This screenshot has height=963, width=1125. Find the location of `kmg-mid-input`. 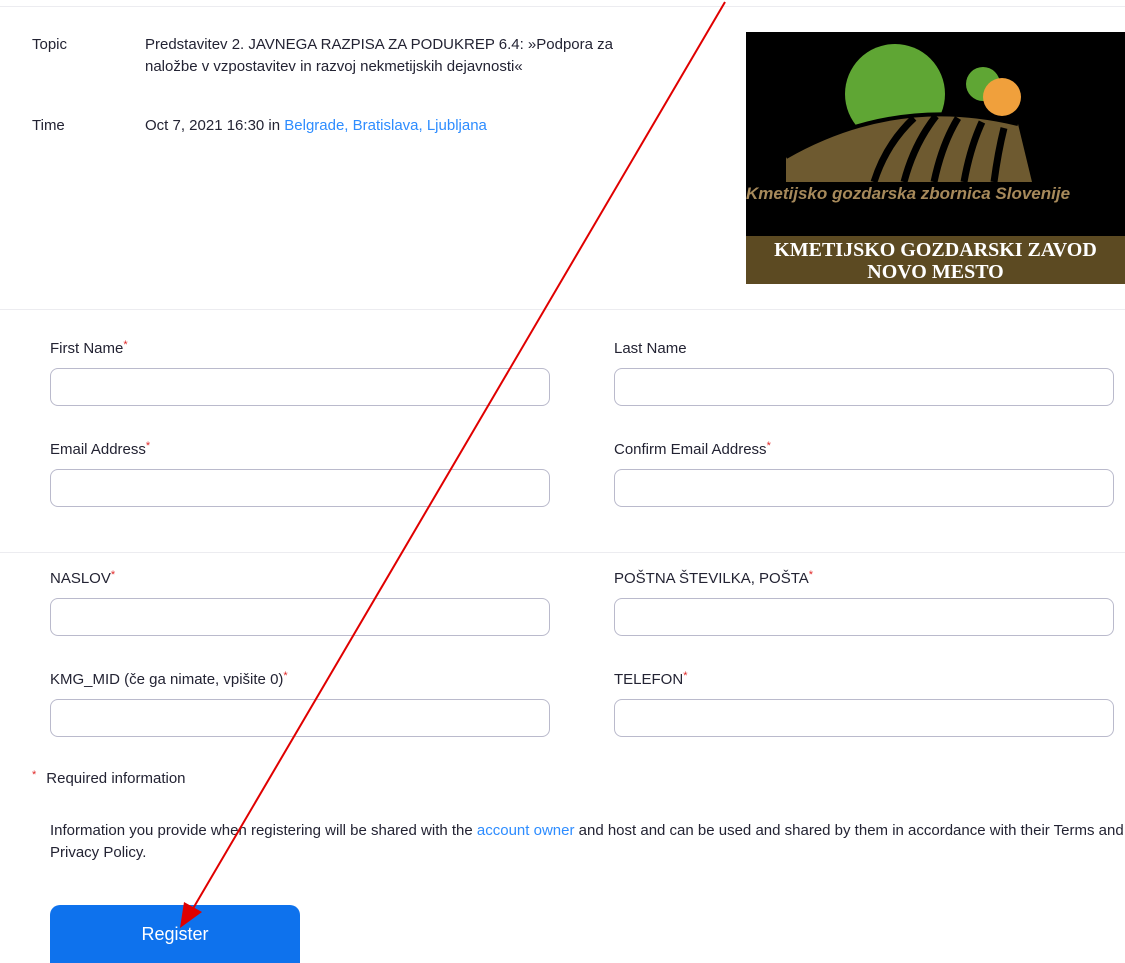

kmg-mid-input is located at coordinates (300, 718).